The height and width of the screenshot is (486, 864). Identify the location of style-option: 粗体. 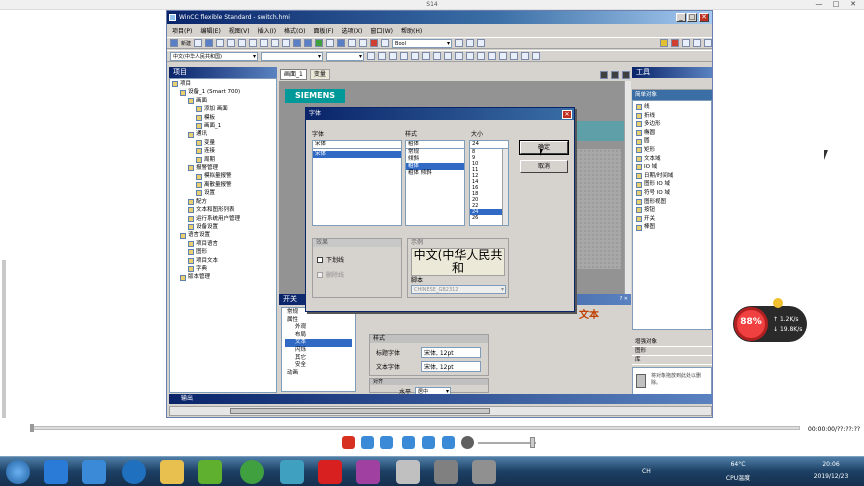
(435, 166).